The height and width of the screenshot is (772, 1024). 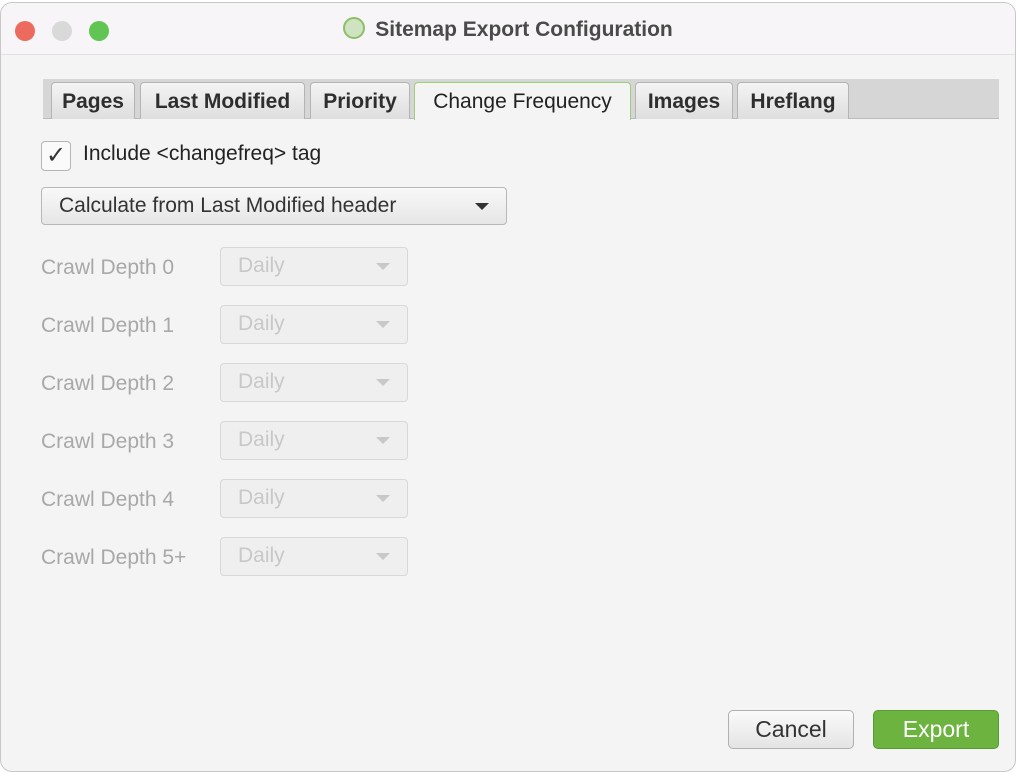 I want to click on crawl-depth-label: Crawl Depth 4, so click(x=108, y=499).